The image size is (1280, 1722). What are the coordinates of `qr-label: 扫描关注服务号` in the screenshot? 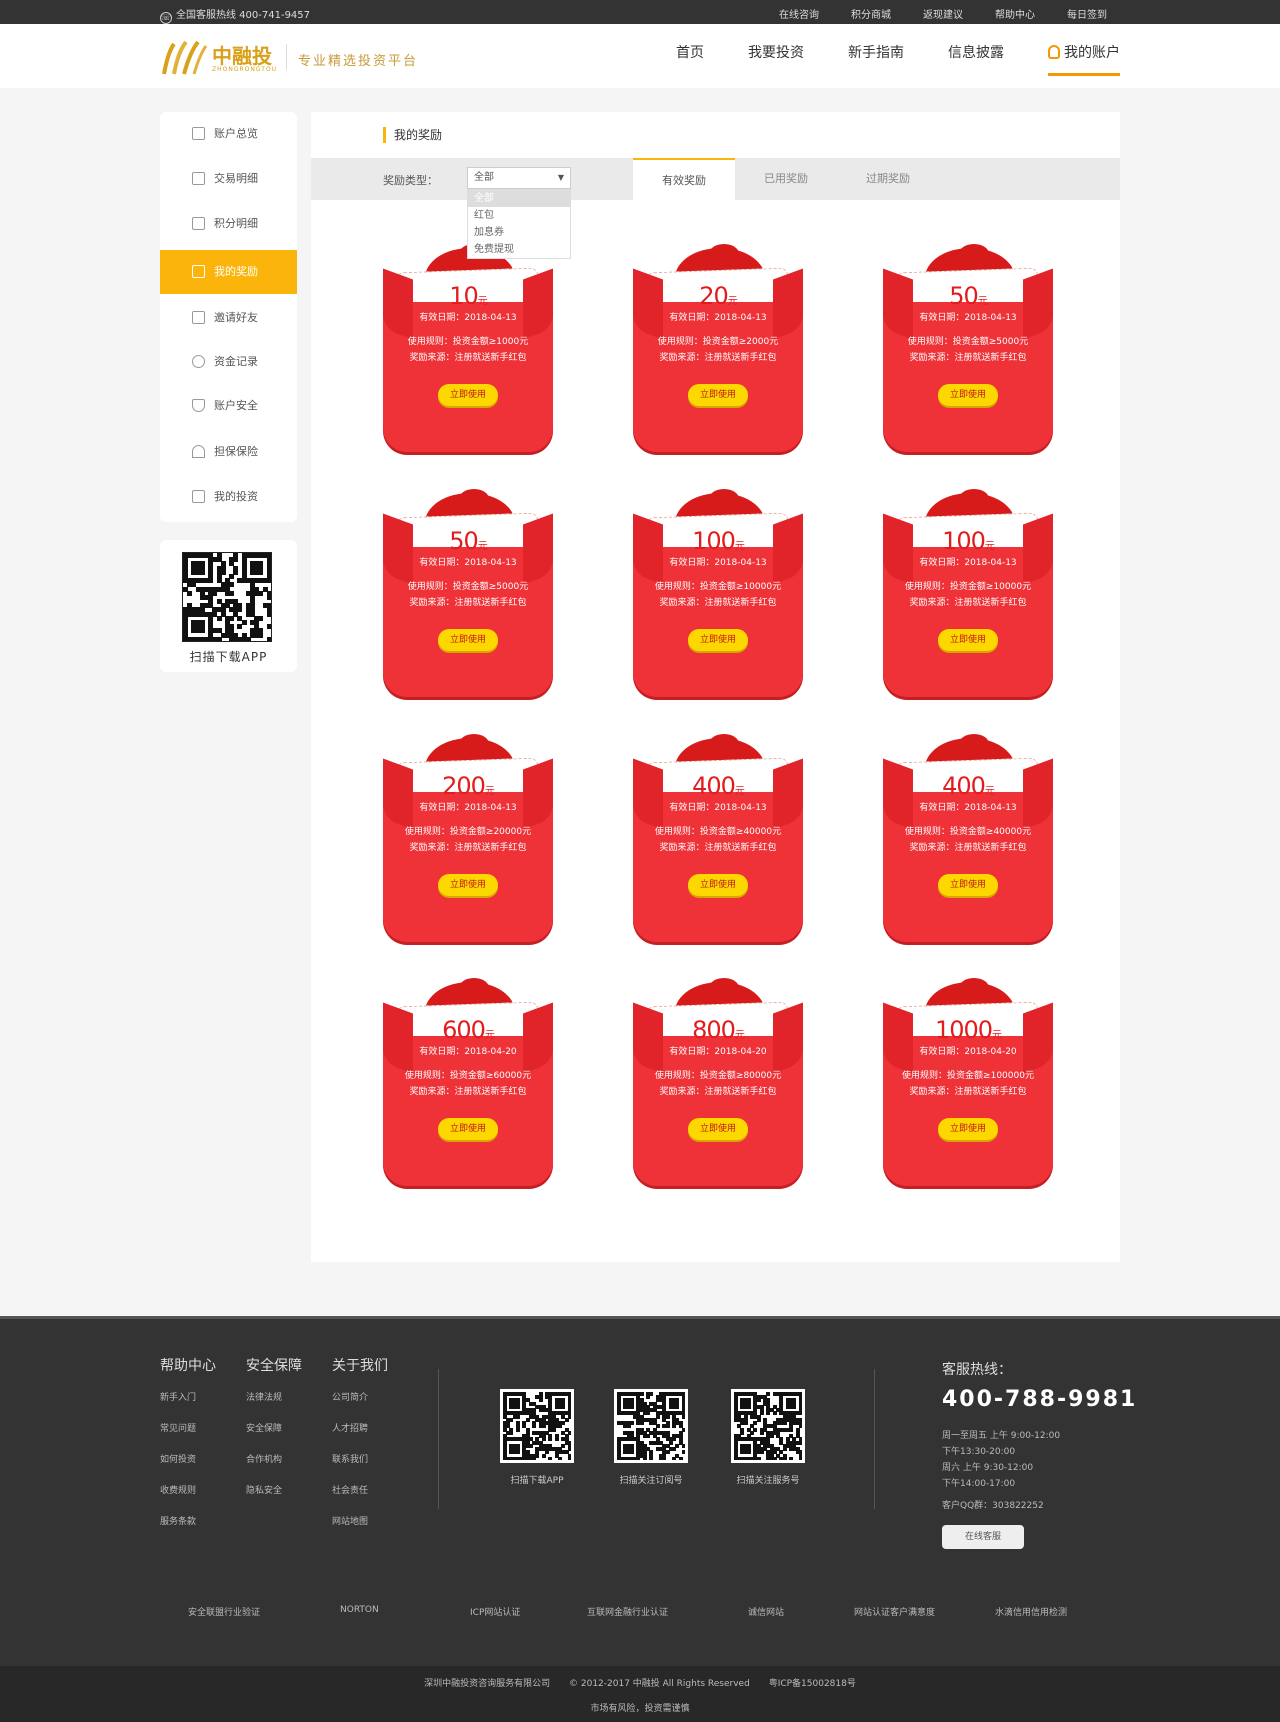 It's located at (768, 1481).